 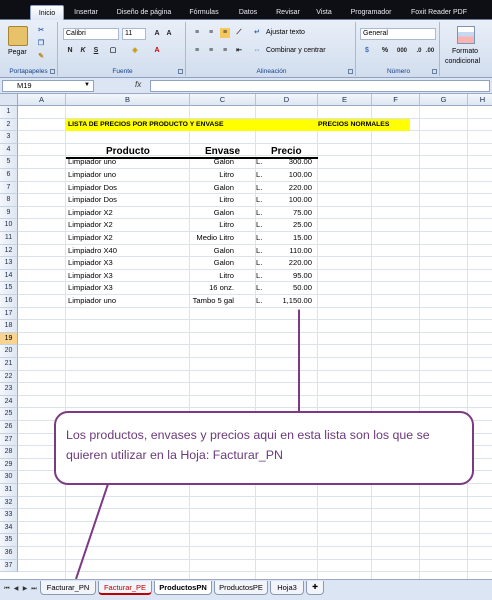 I want to click on sheet-tab-facturar-pe: Facturar_PE, so click(x=125, y=588).